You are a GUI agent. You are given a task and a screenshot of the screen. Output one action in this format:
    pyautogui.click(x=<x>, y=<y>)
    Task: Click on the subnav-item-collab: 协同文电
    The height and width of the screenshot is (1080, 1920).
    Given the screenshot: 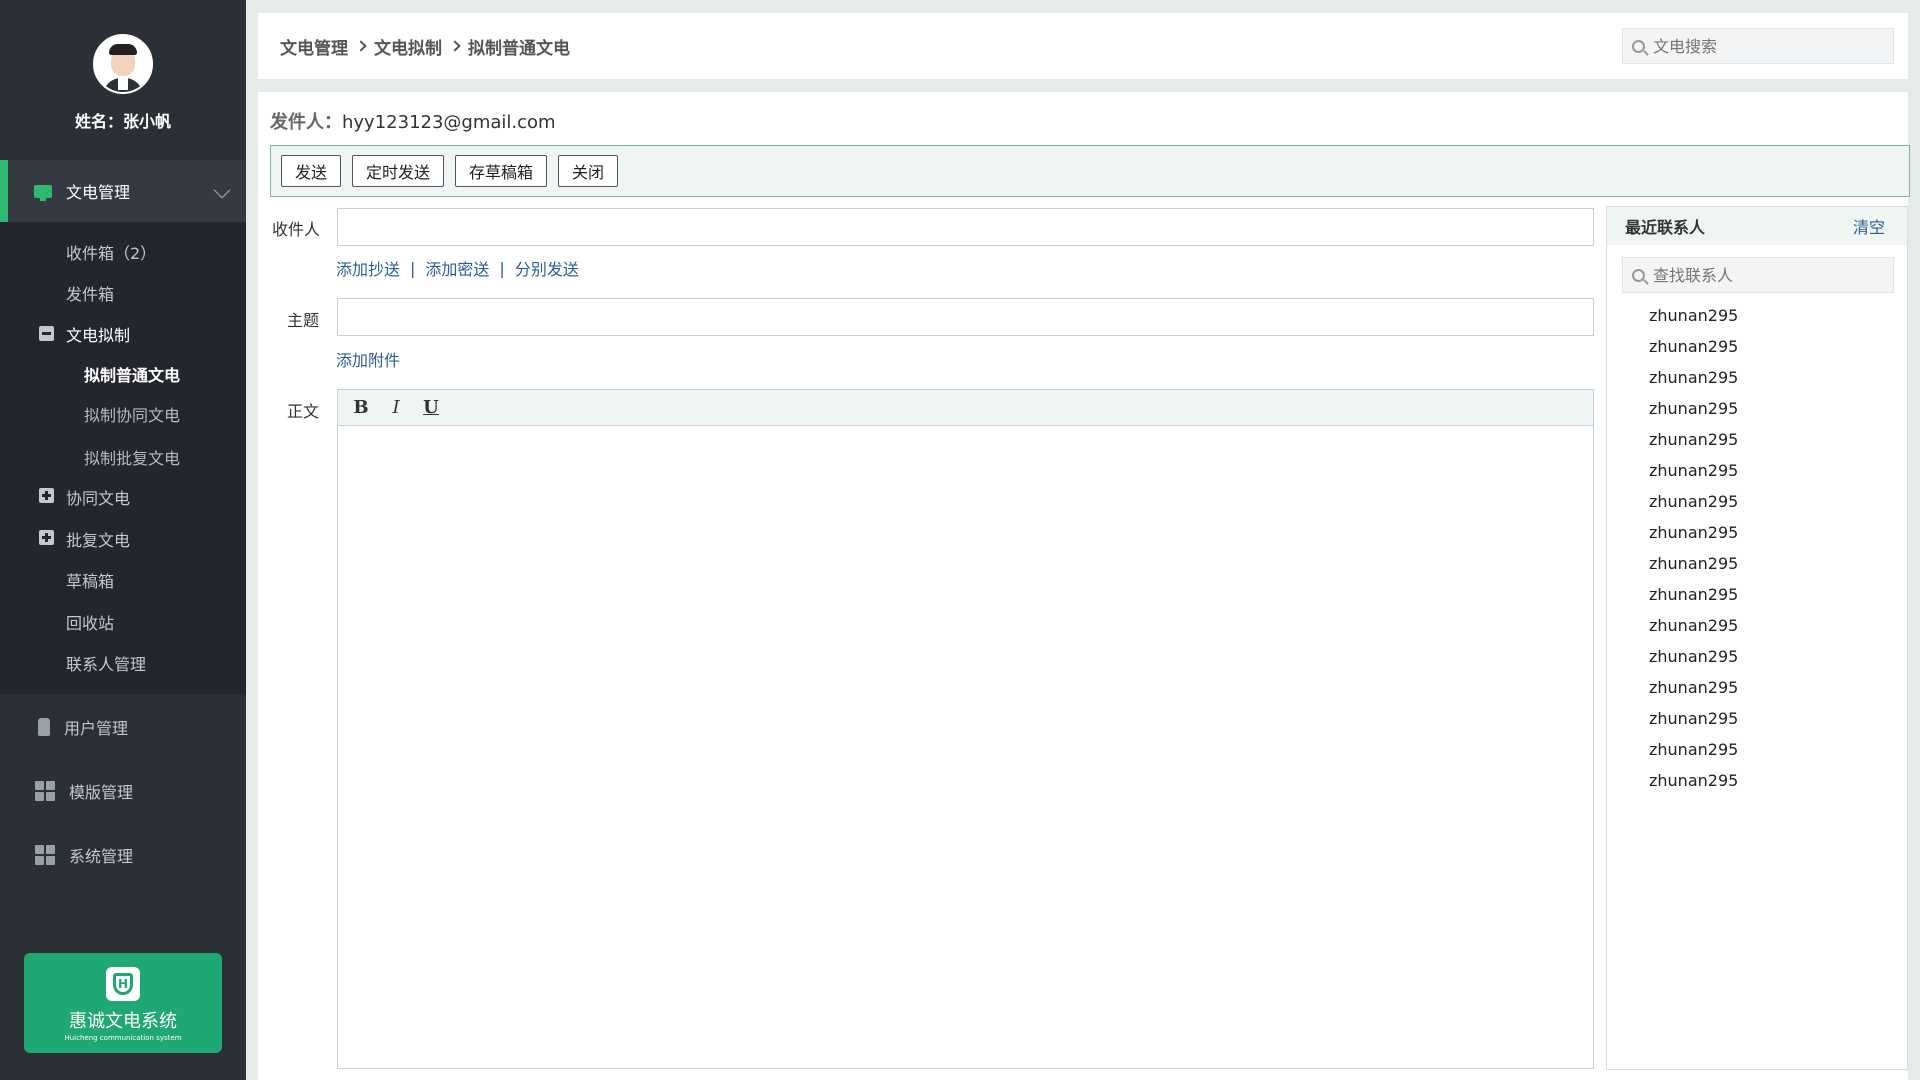 What is the action you would take?
    pyautogui.click(x=98, y=497)
    